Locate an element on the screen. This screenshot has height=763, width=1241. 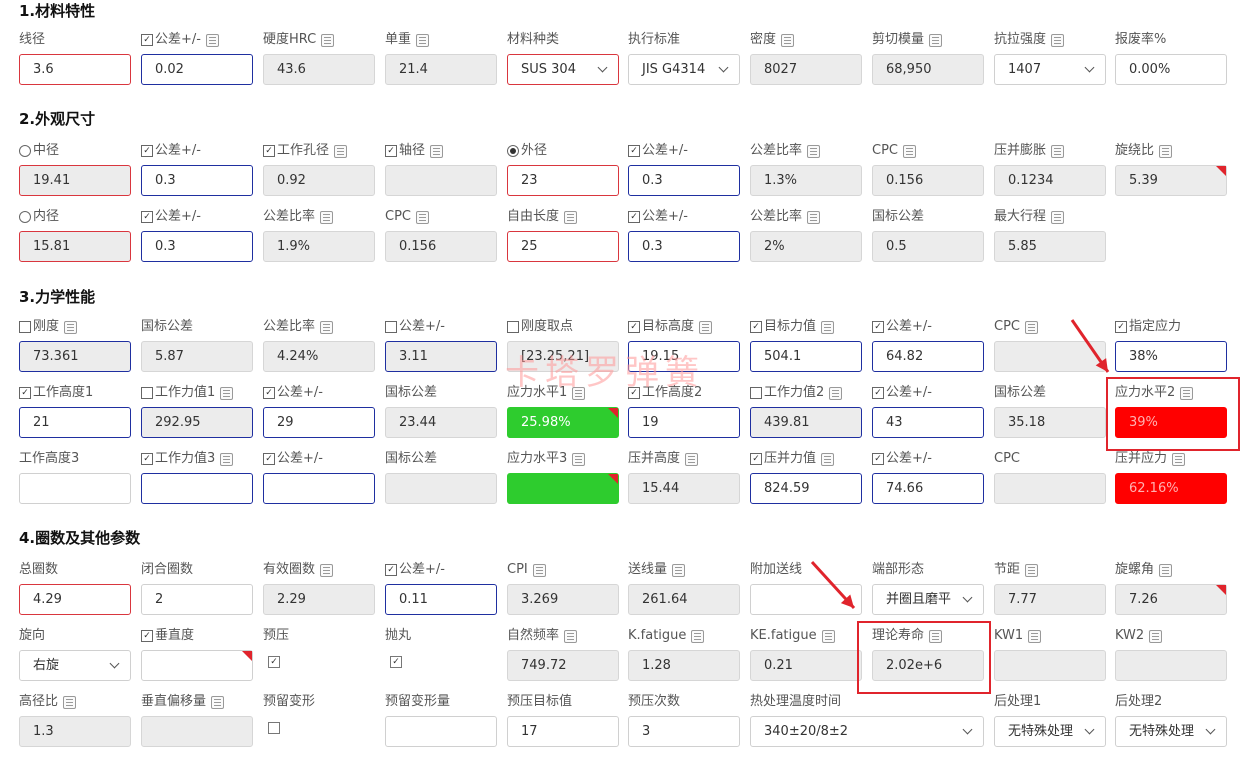
field-input: 3 is located at coordinates (684, 731).